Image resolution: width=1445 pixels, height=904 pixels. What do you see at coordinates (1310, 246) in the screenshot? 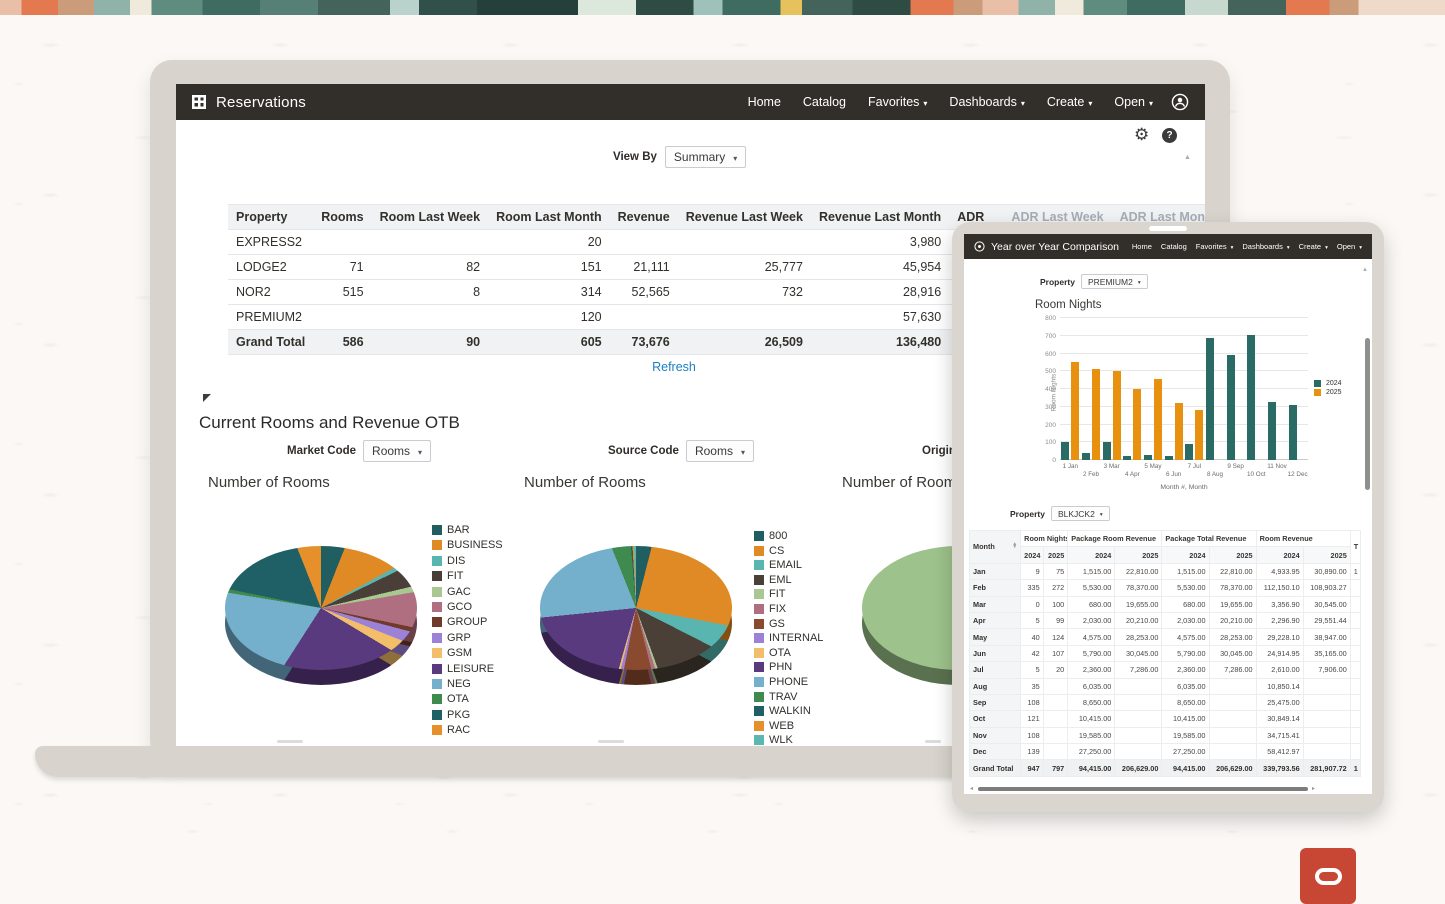
I see `nav-item-label: Create` at bounding box center [1310, 246].